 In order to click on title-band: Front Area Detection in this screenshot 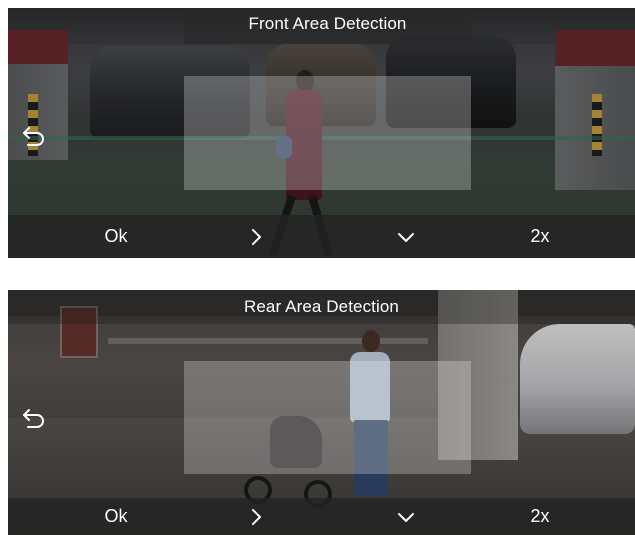, I will do `click(327, 26)`.